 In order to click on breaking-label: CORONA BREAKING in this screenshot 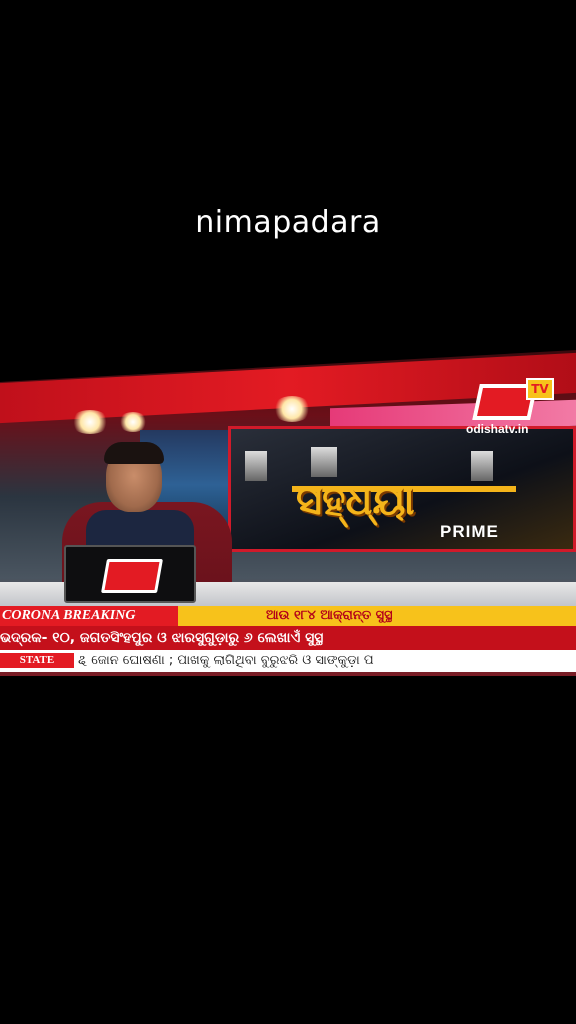, I will do `click(89, 616)`.